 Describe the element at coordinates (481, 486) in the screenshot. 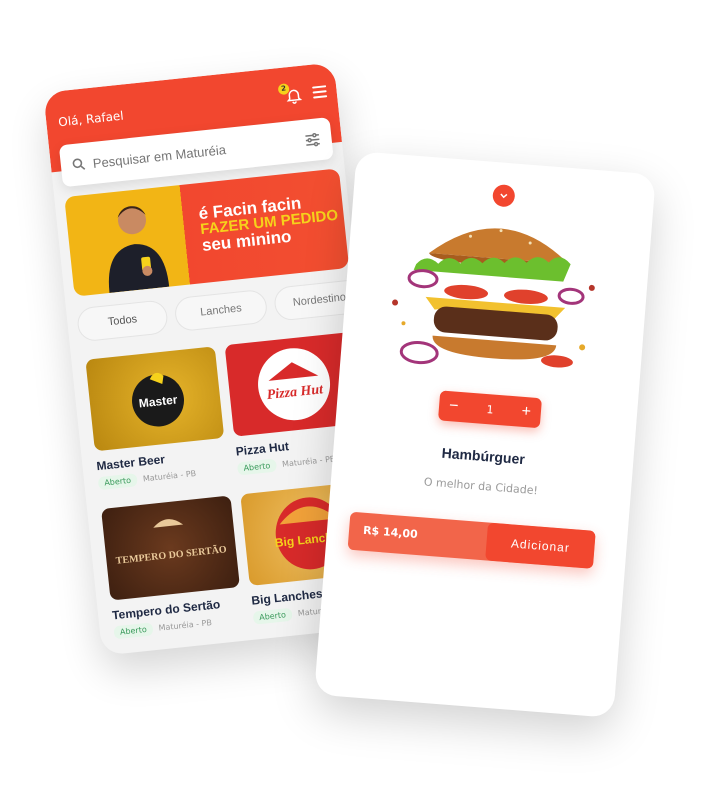

I see `product-description: O melhor da Cidade!` at that location.